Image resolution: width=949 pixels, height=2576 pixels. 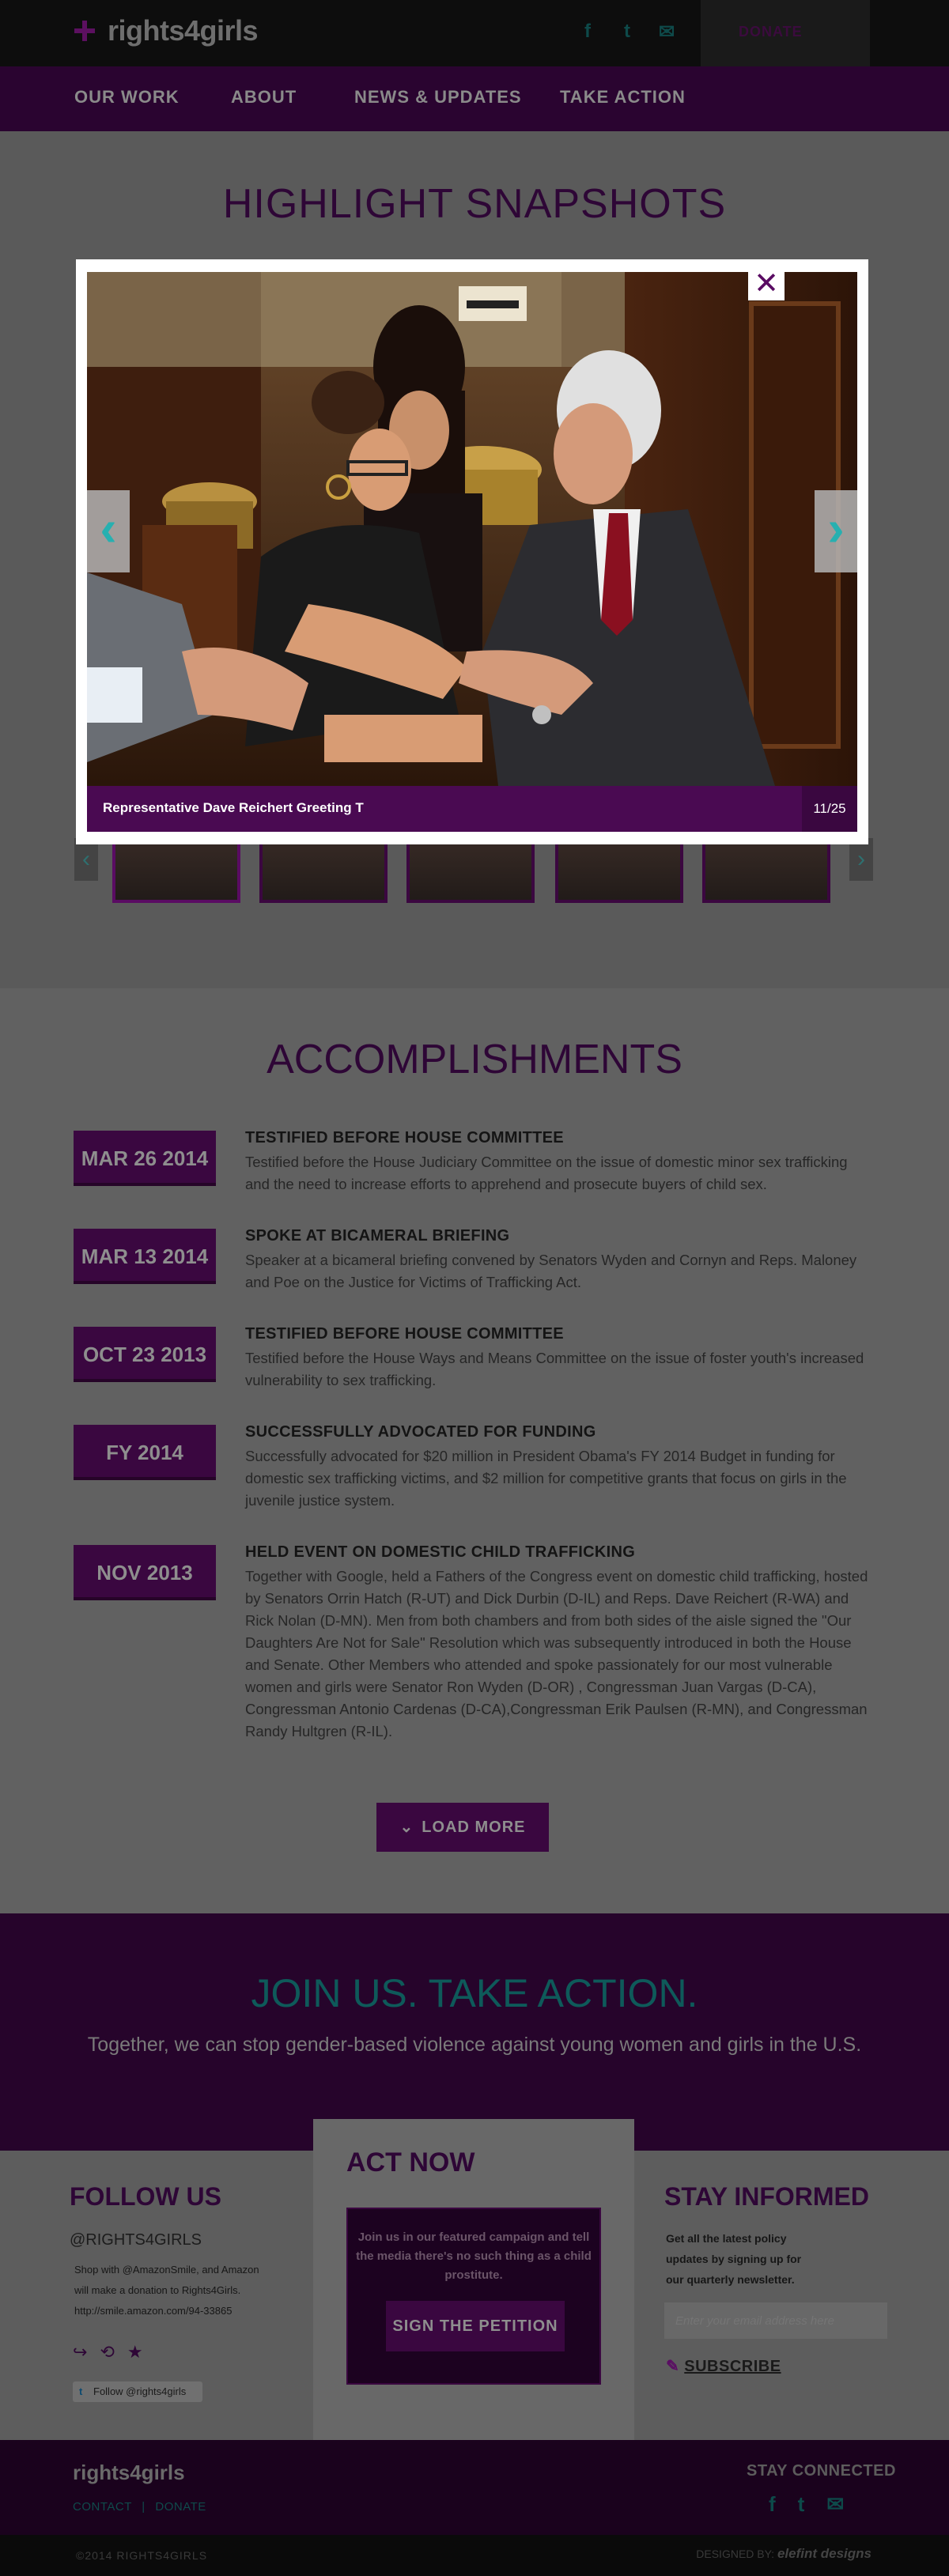 I want to click on newsletter-line: Get all the latest policy, so click(x=727, y=2238).